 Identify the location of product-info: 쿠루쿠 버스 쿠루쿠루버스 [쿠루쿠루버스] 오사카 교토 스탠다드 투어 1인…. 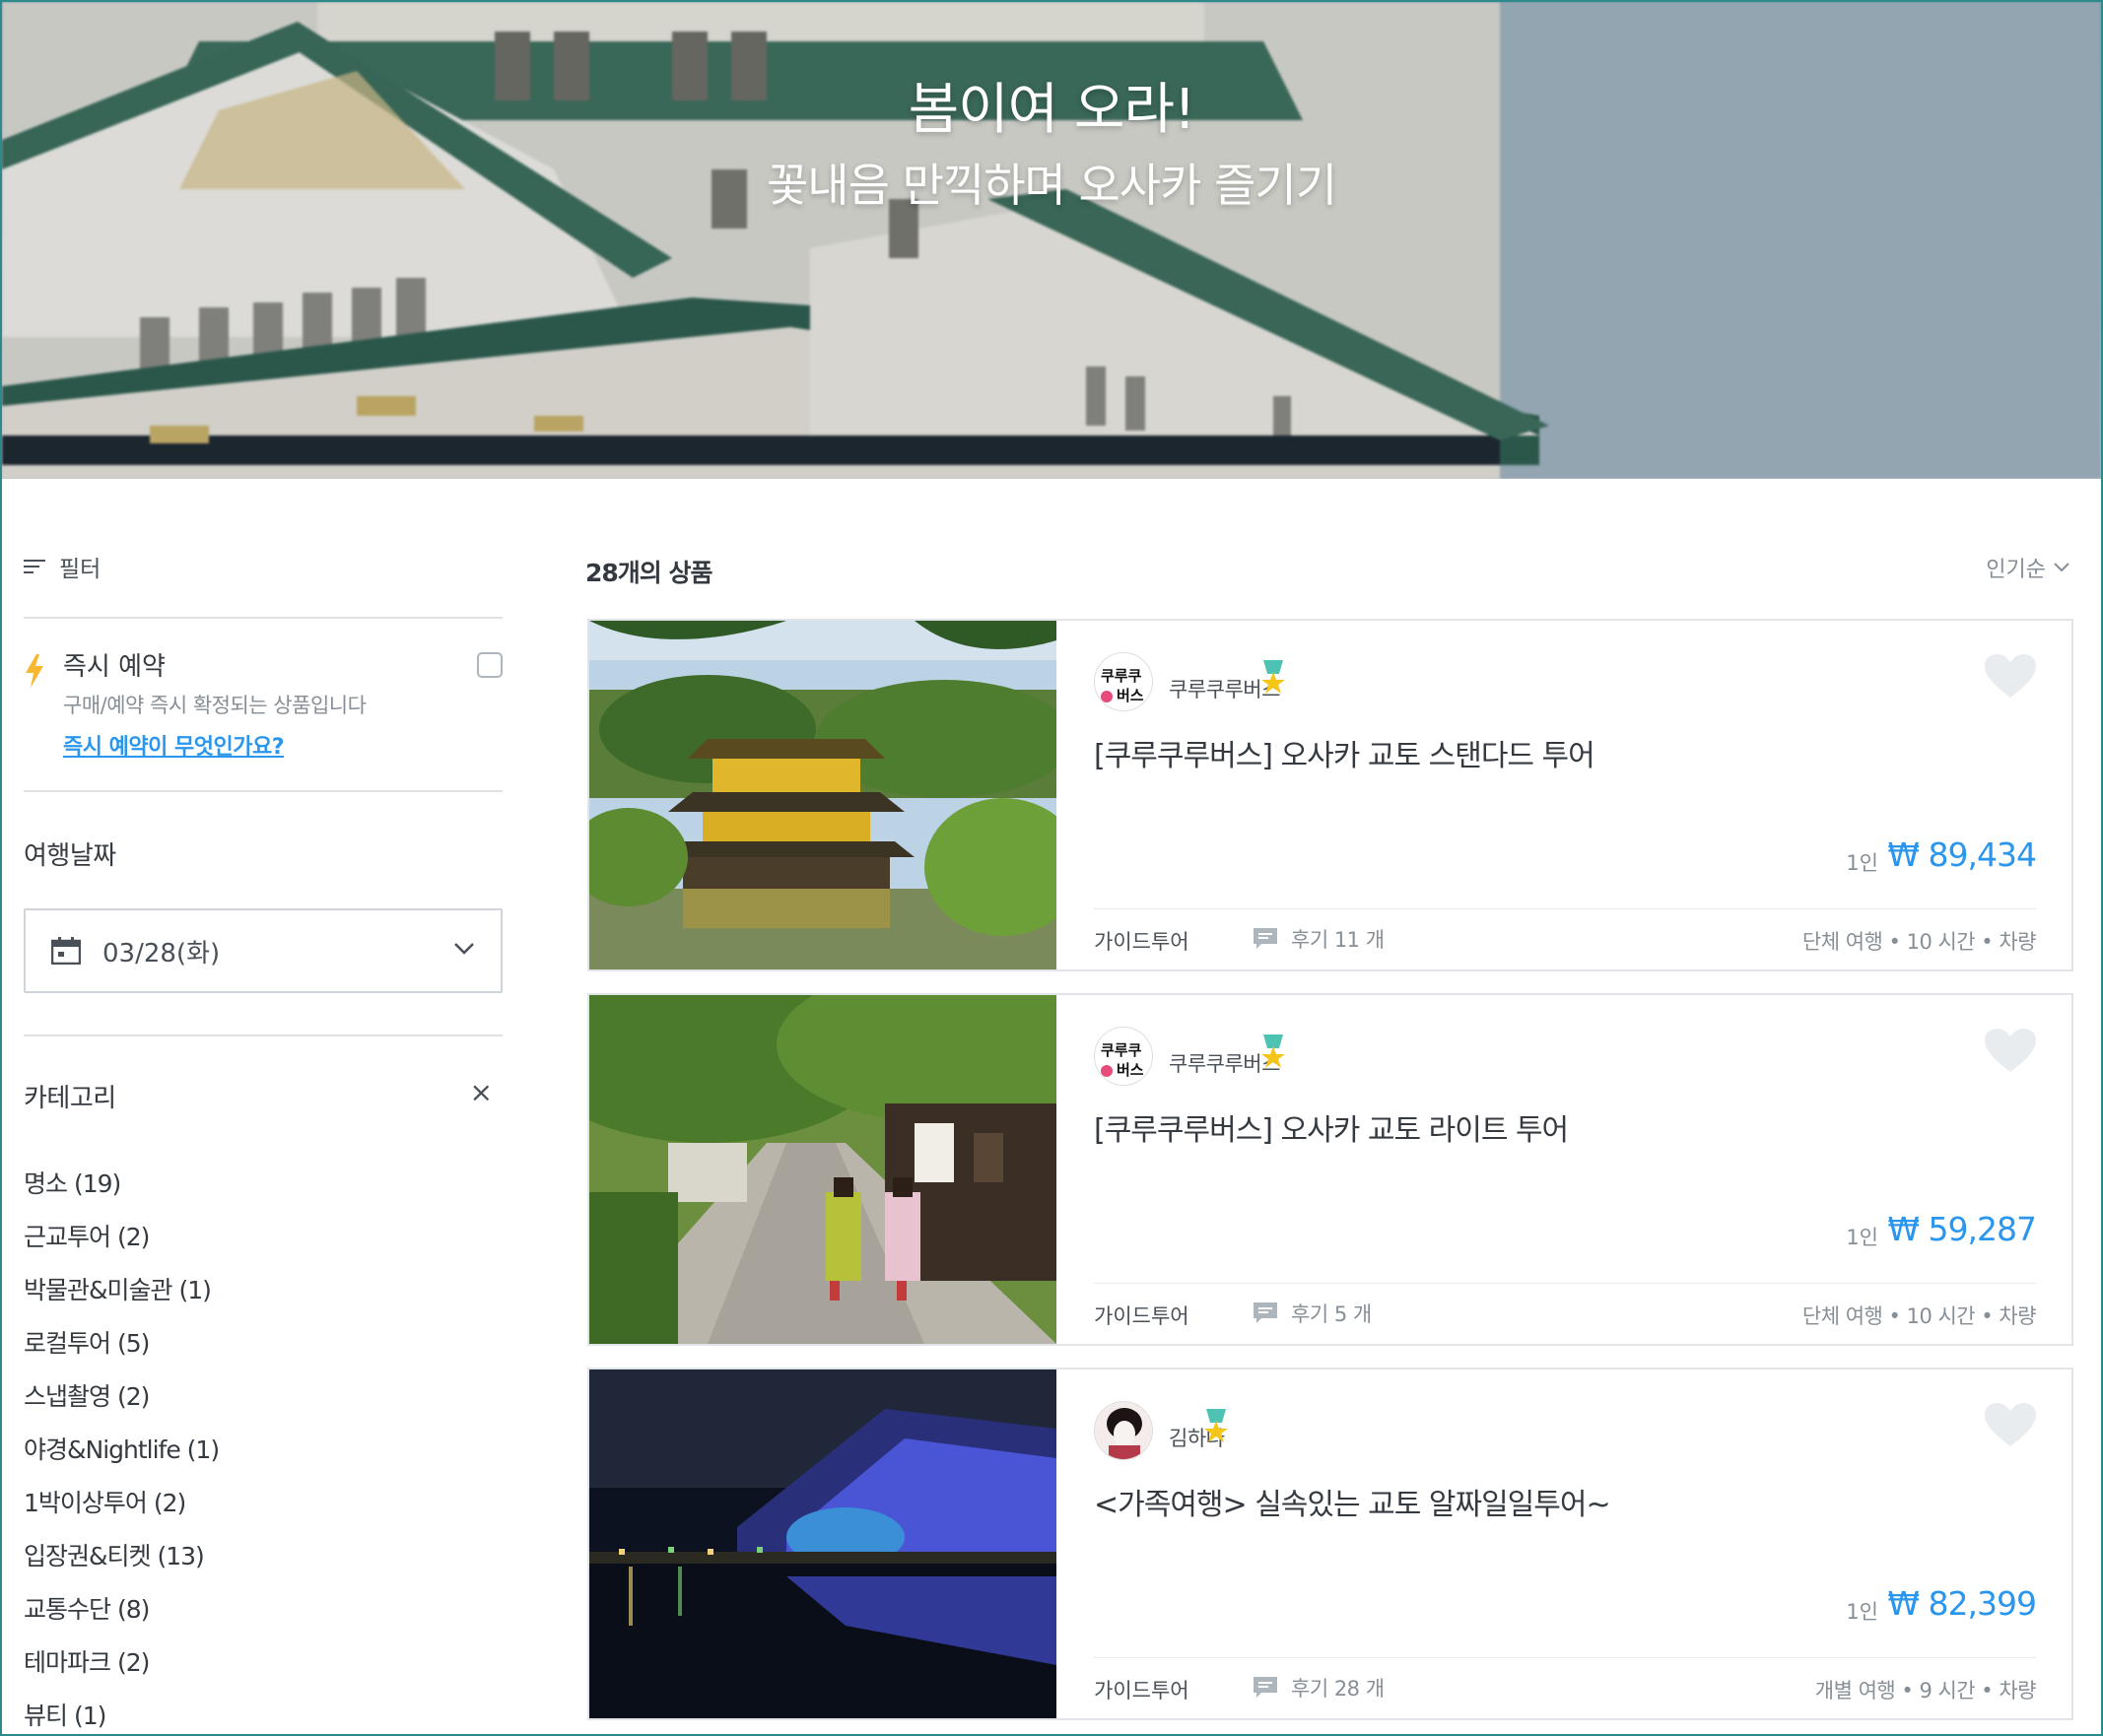
(1563, 795).